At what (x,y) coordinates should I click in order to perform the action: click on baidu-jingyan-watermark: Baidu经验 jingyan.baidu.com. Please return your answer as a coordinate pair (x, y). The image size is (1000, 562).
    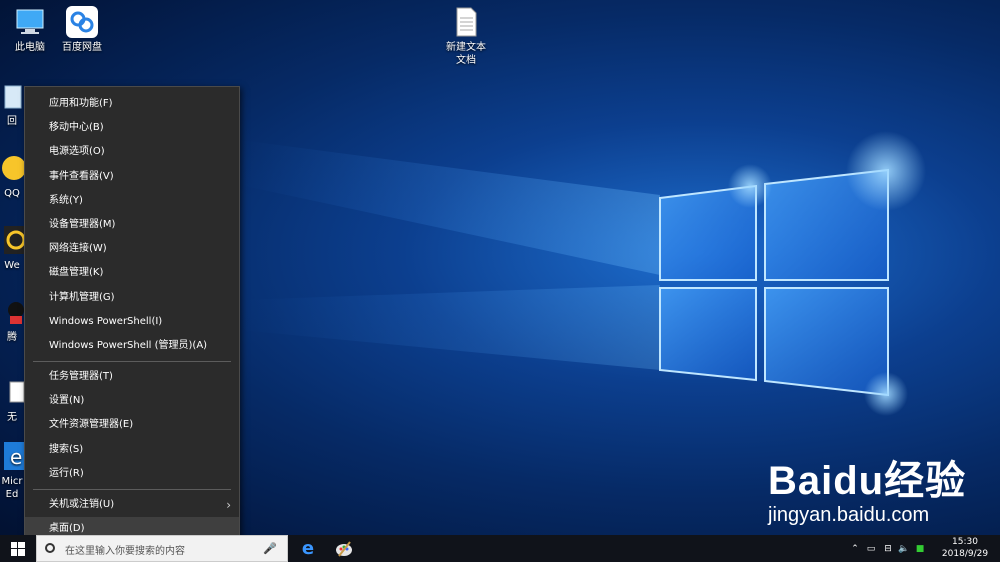
    Looking at the image, I should click on (867, 493).